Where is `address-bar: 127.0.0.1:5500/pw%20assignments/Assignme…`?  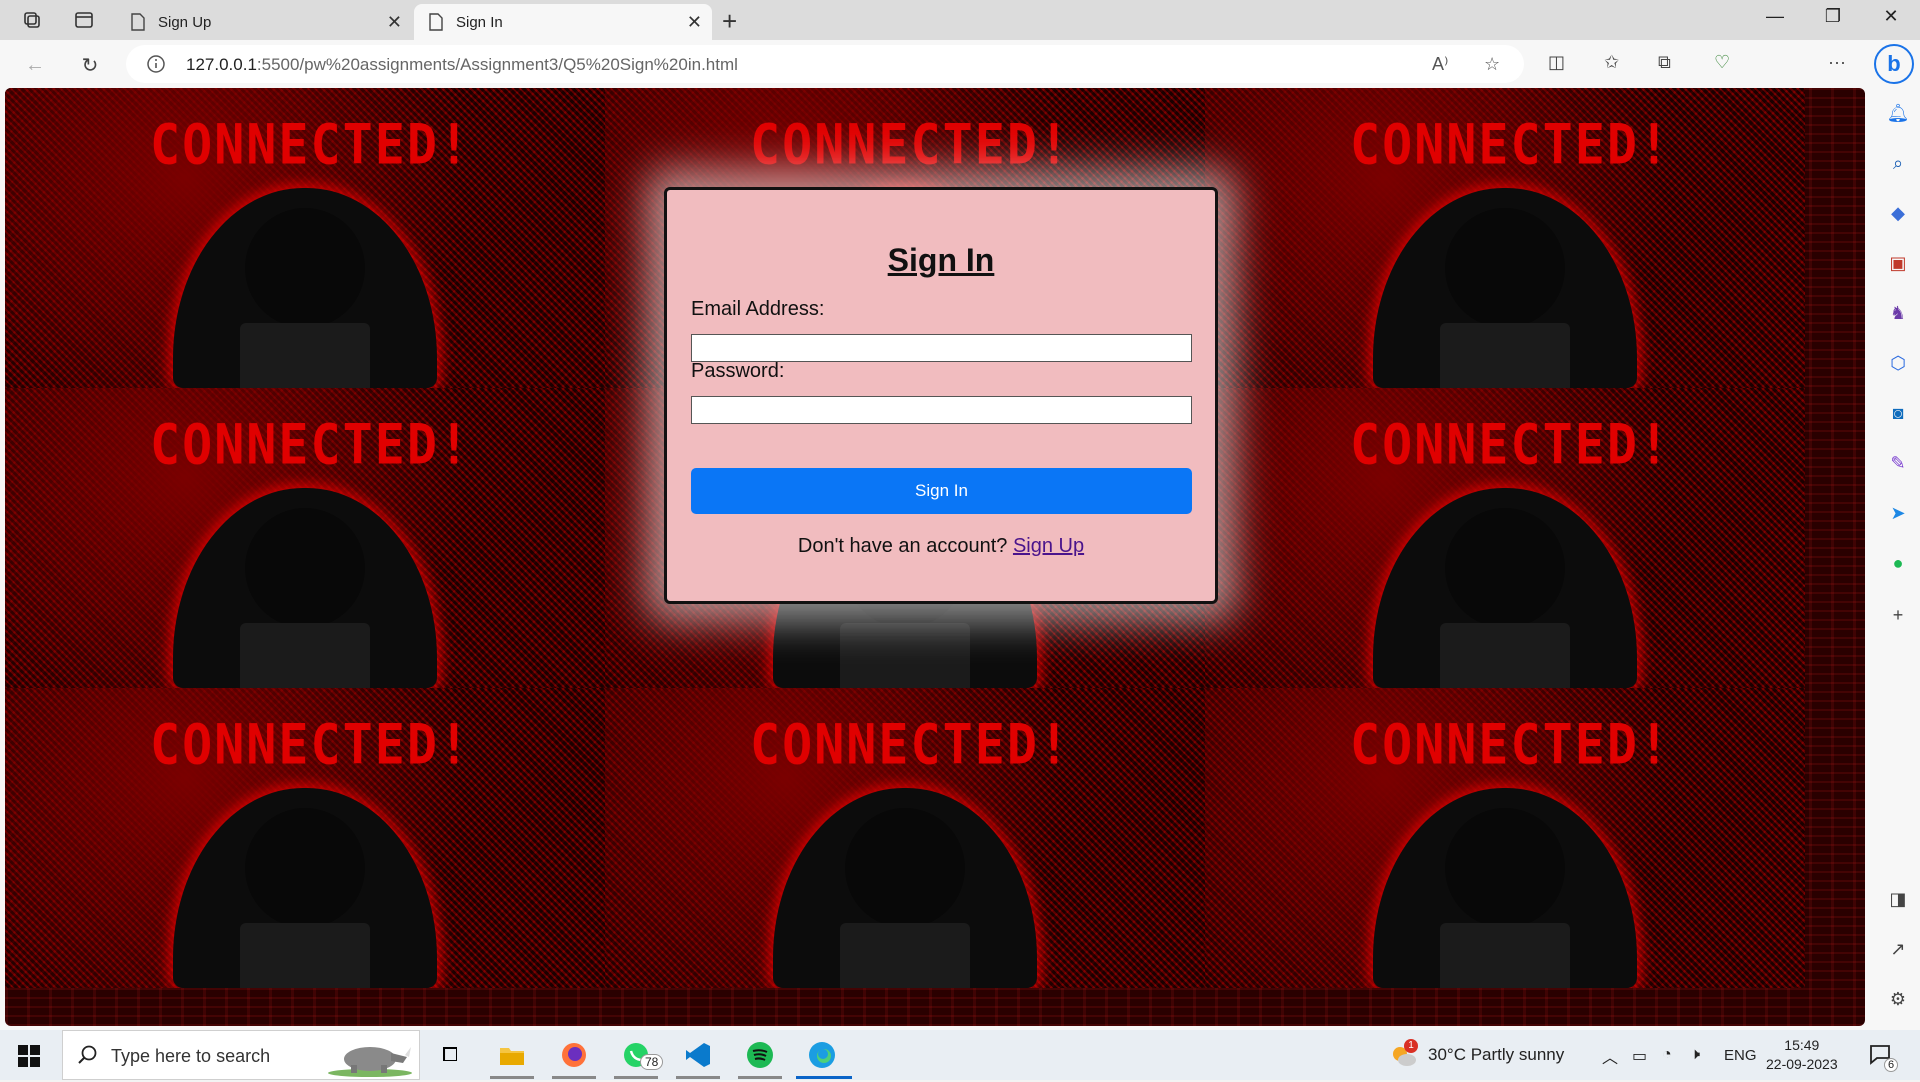
address-bar: 127.0.0.1:5500/pw%20assignments/Assignme… is located at coordinates (825, 64).